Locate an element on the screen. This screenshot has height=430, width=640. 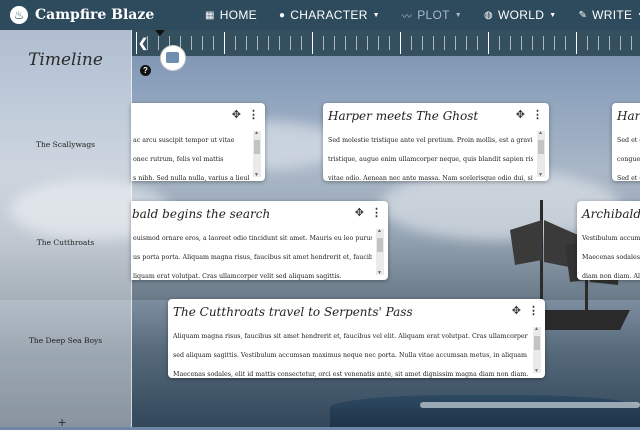
sidebar-title: Timeline is located at coordinates (65, 60).